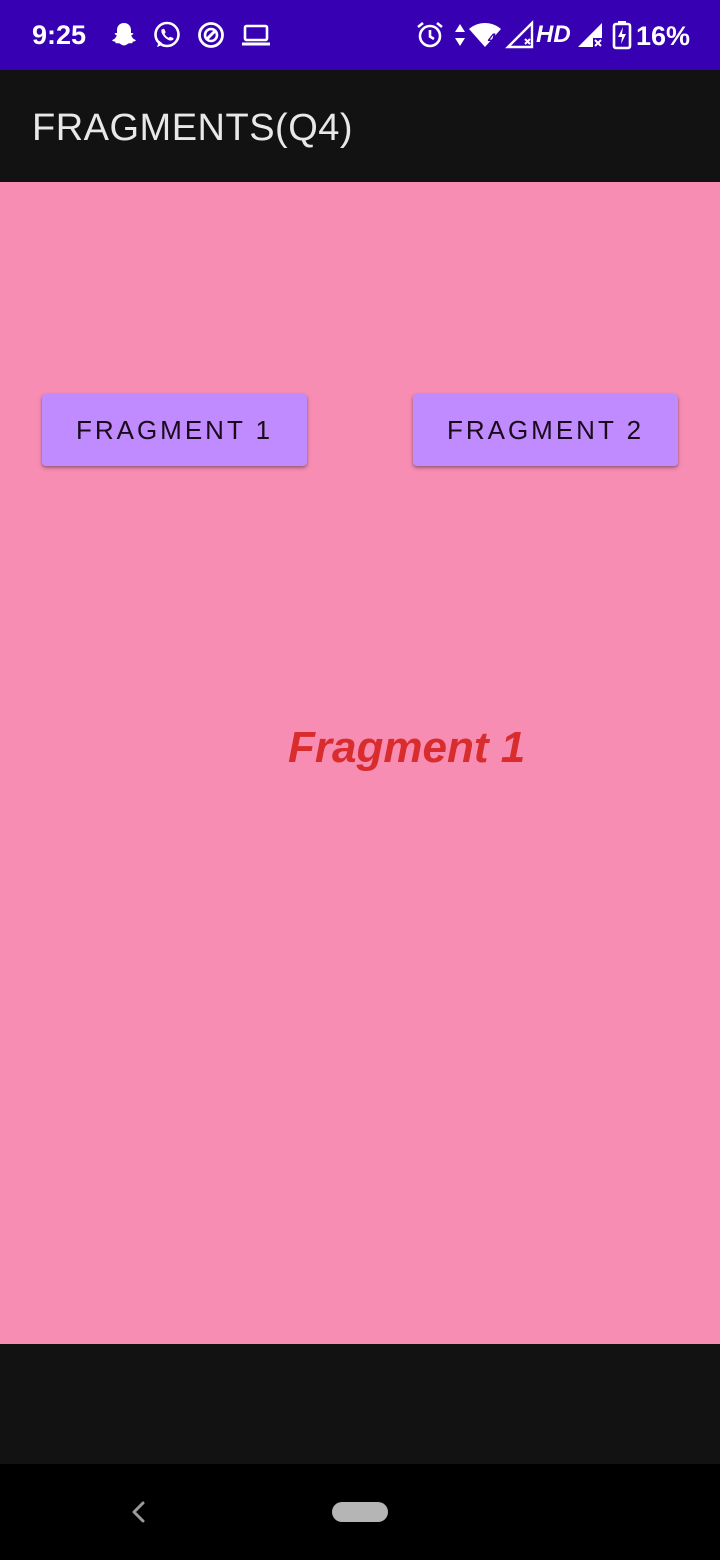  What do you see at coordinates (139, 1512) in the screenshot?
I see `back-icon` at bounding box center [139, 1512].